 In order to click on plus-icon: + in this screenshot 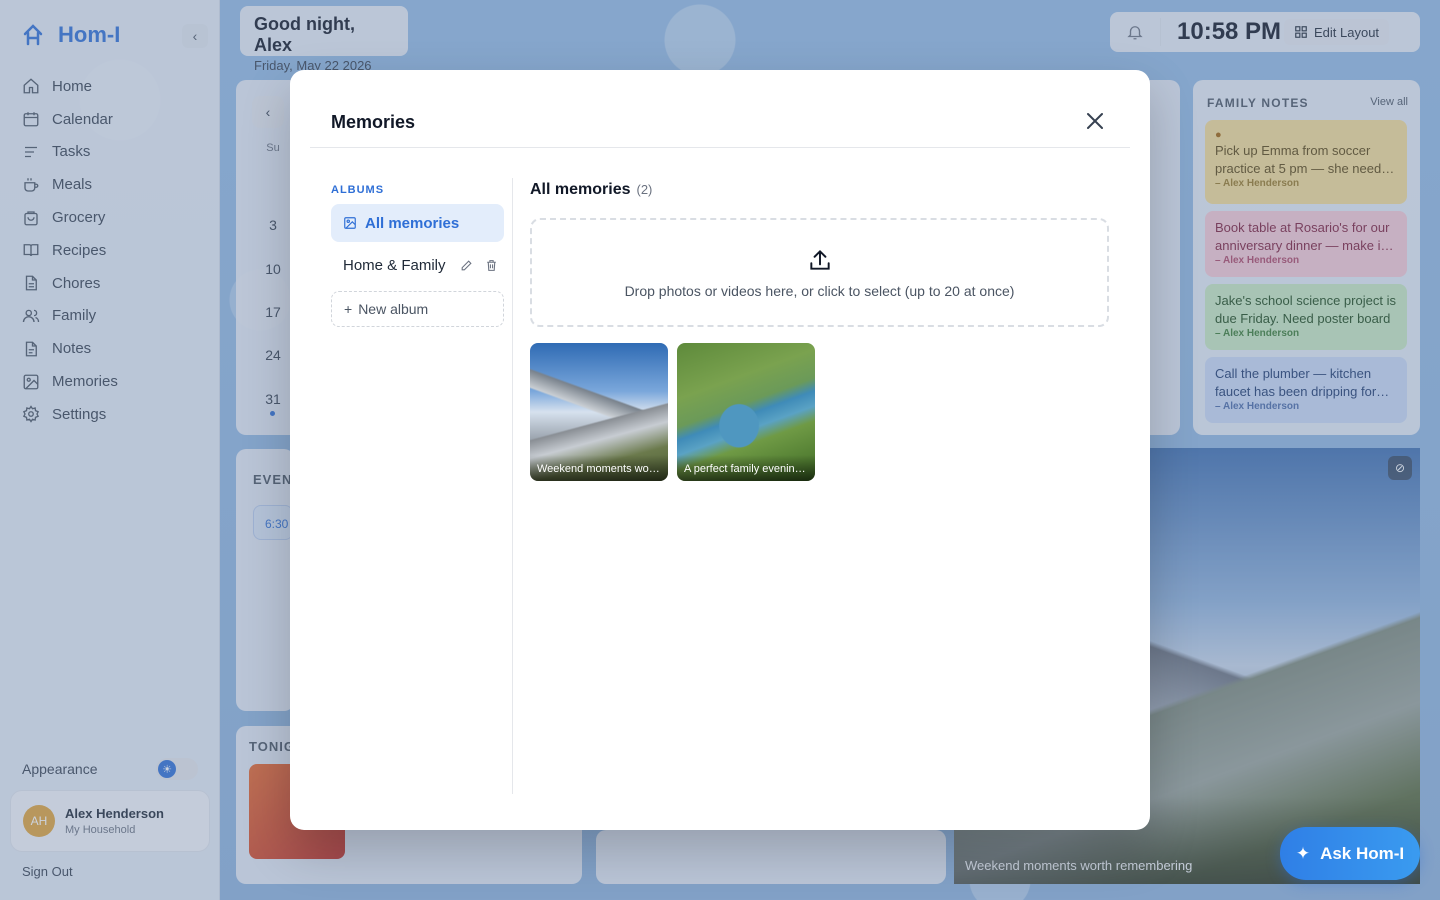, I will do `click(348, 309)`.